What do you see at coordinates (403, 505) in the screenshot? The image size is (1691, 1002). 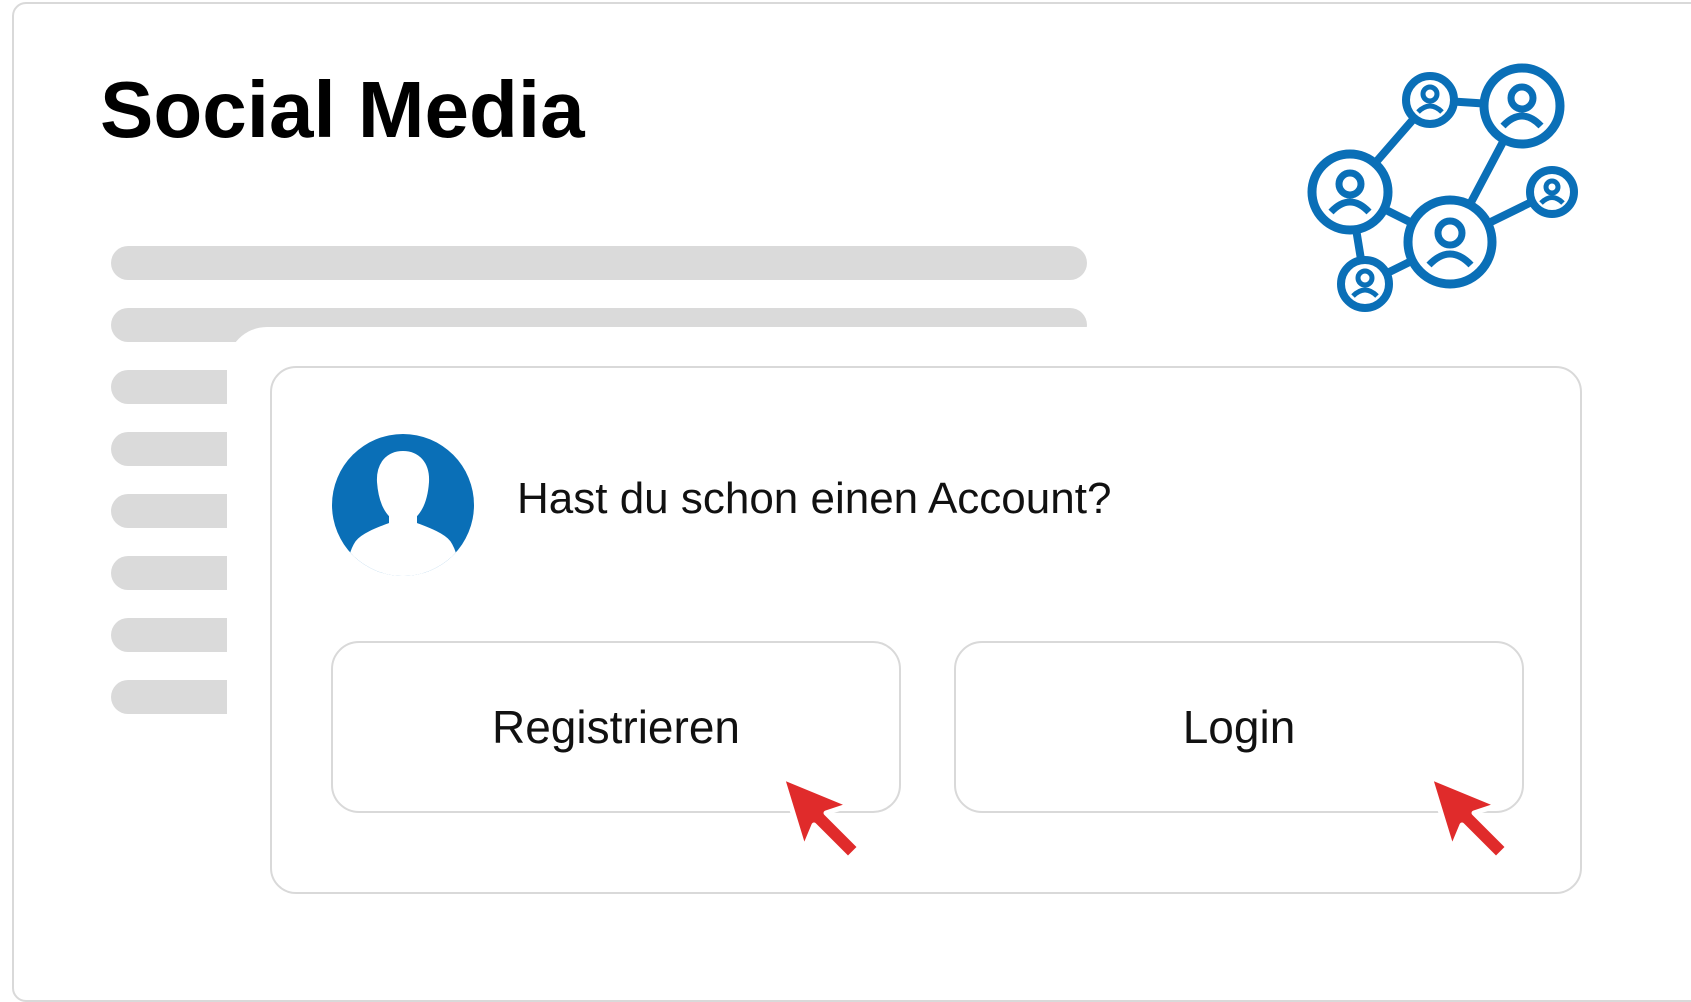 I see `user-avatar-icon` at bounding box center [403, 505].